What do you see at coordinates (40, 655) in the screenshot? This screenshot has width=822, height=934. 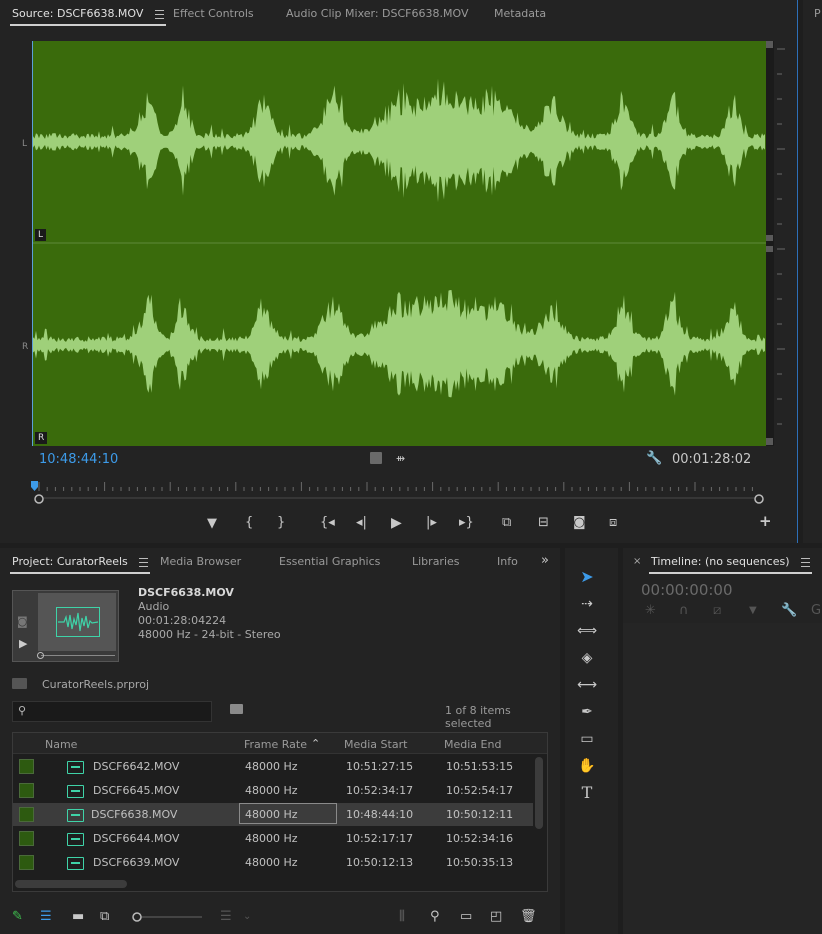 I see `thumbnail-scrubber-handle` at bounding box center [40, 655].